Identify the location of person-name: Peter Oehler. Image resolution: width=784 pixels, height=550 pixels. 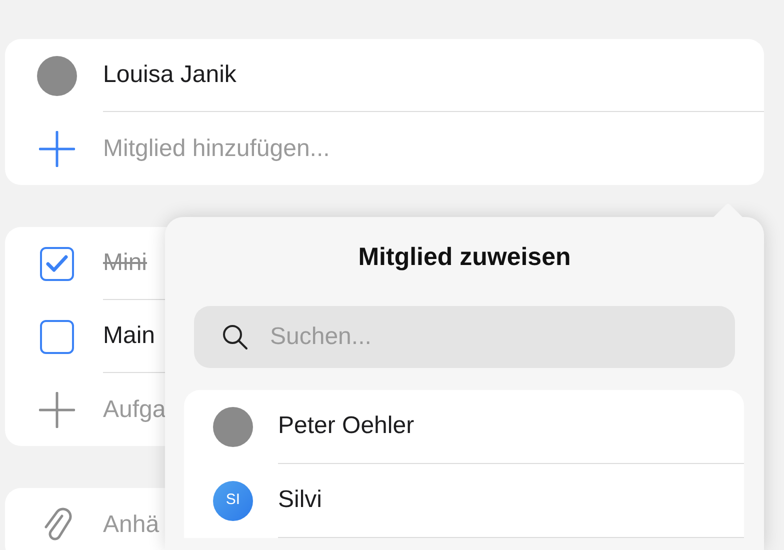
(346, 426).